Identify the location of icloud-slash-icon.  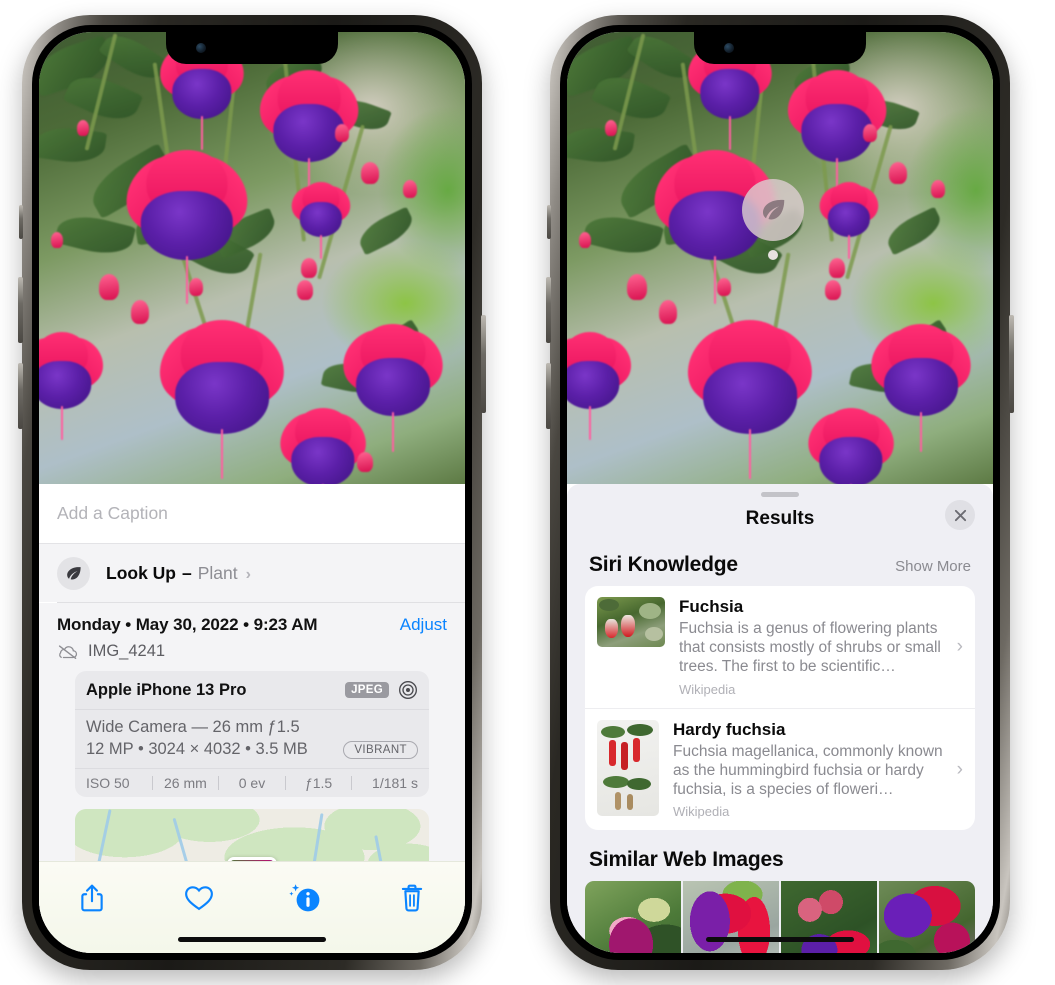
(68, 652).